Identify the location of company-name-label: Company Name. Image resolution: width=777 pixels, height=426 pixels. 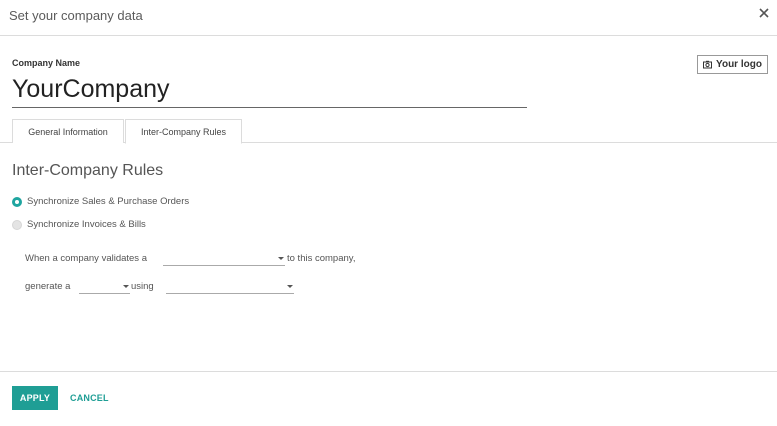
(46, 63).